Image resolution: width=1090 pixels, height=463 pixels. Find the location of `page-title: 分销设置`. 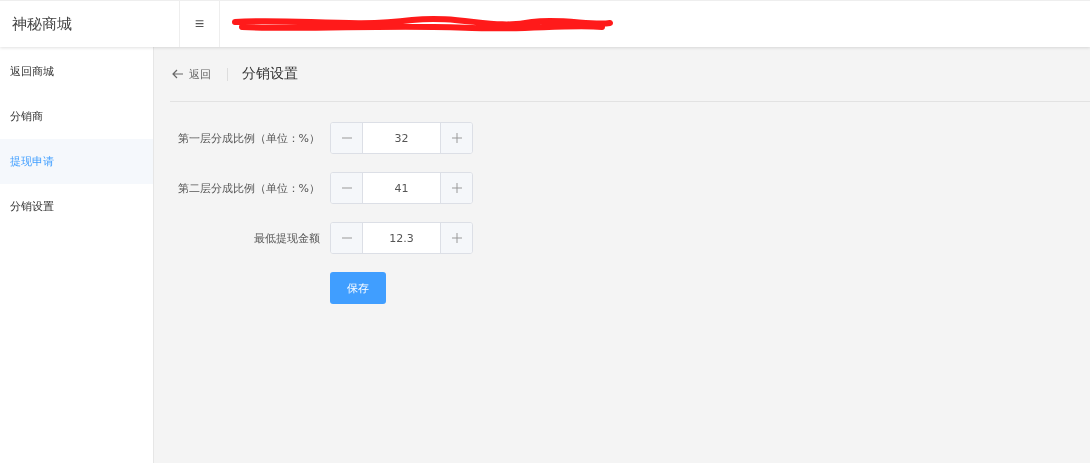

page-title: 分销设置 is located at coordinates (270, 74).